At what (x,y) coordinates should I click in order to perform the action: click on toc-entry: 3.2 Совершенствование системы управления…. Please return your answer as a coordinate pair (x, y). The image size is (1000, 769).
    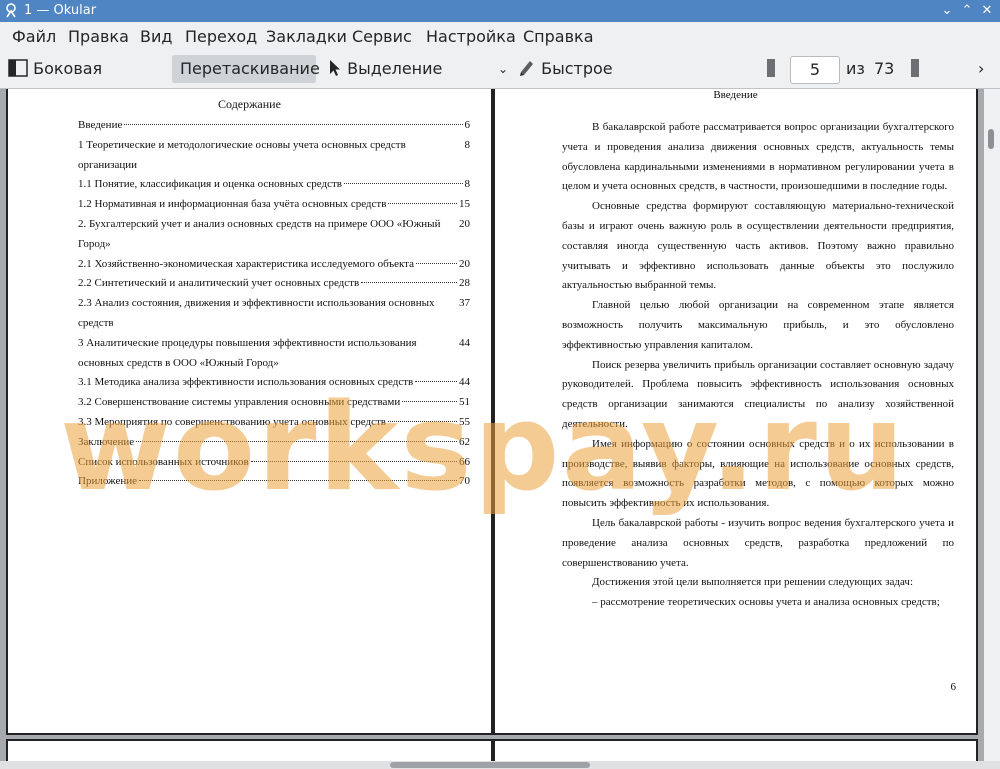
    Looking at the image, I should click on (274, 403).